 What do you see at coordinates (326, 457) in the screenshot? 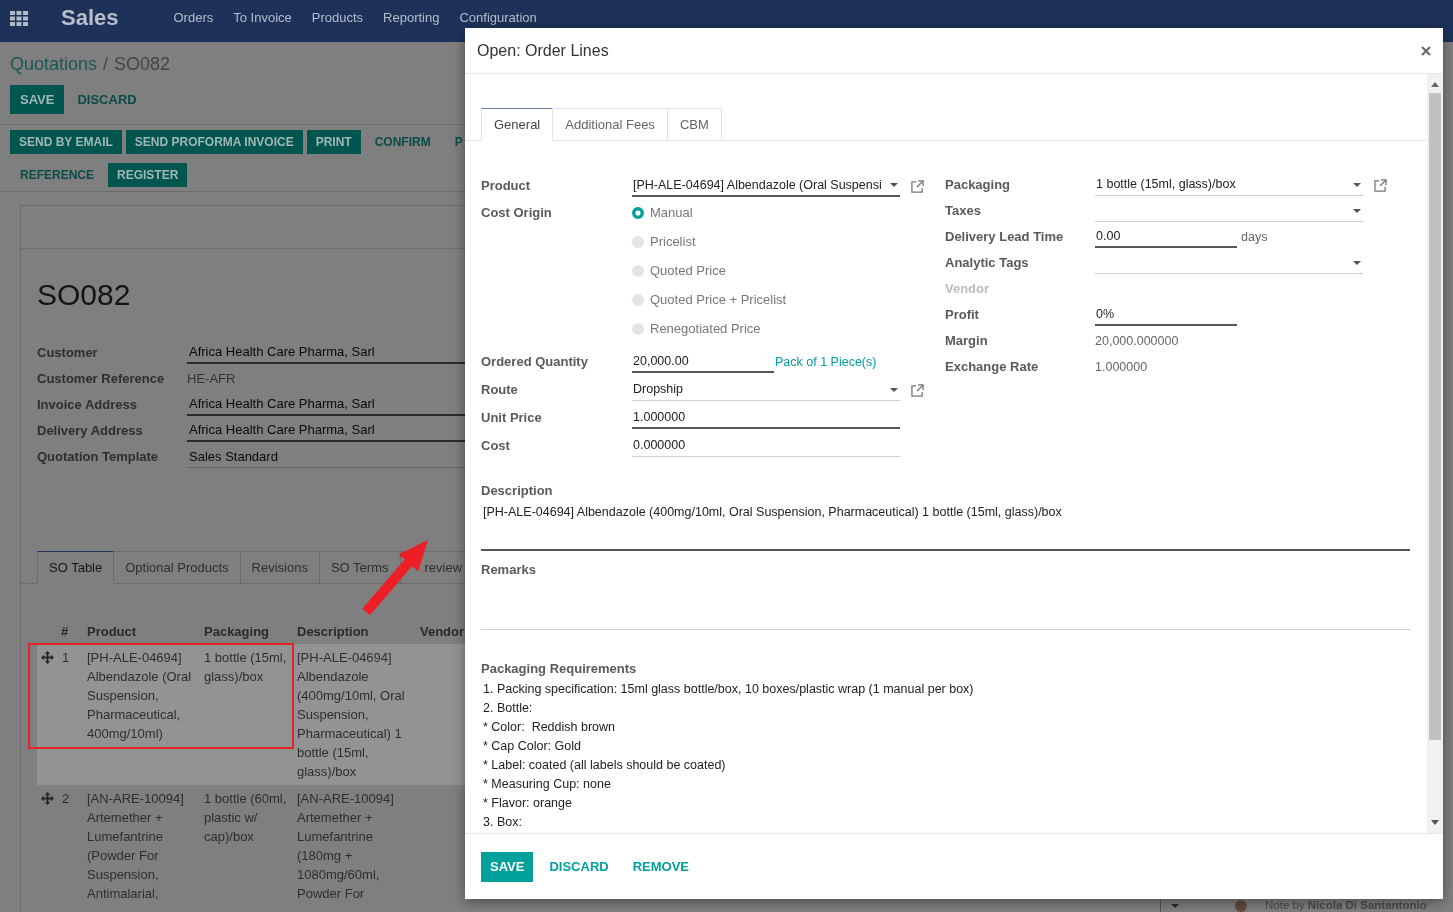
I see `input-field: Sales Standard` at bounding box center [326, 457].